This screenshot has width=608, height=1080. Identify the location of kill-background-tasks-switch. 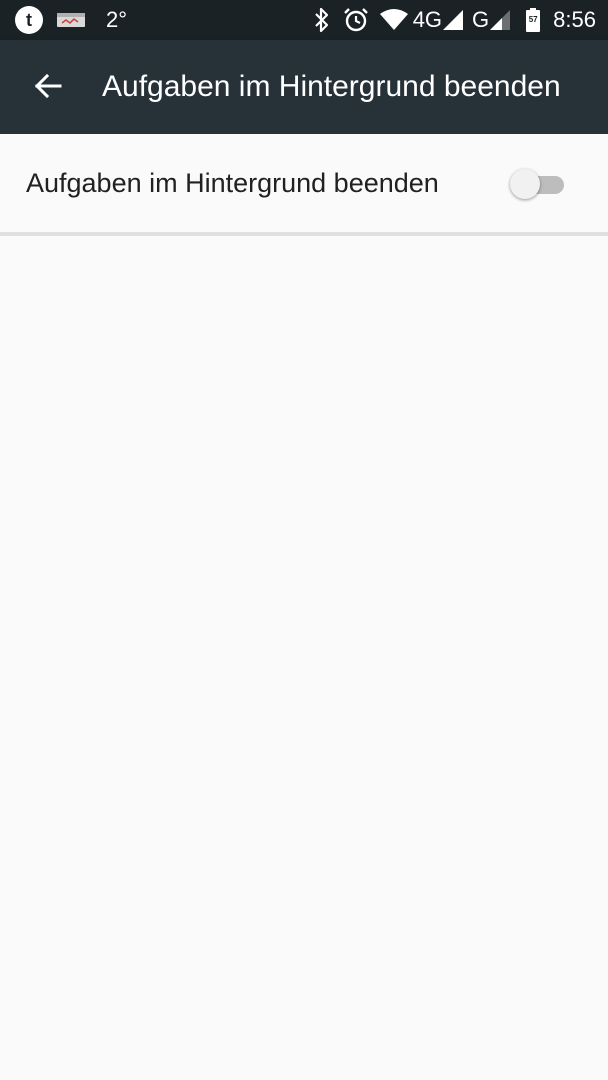
(538, 184).